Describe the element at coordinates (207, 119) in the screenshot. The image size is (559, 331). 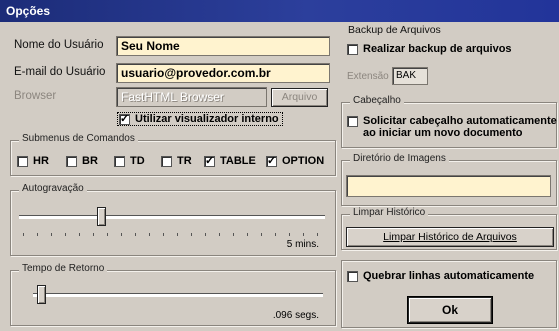
I see `internal-viewer-label: Utilizar visualizador interno` at that location.